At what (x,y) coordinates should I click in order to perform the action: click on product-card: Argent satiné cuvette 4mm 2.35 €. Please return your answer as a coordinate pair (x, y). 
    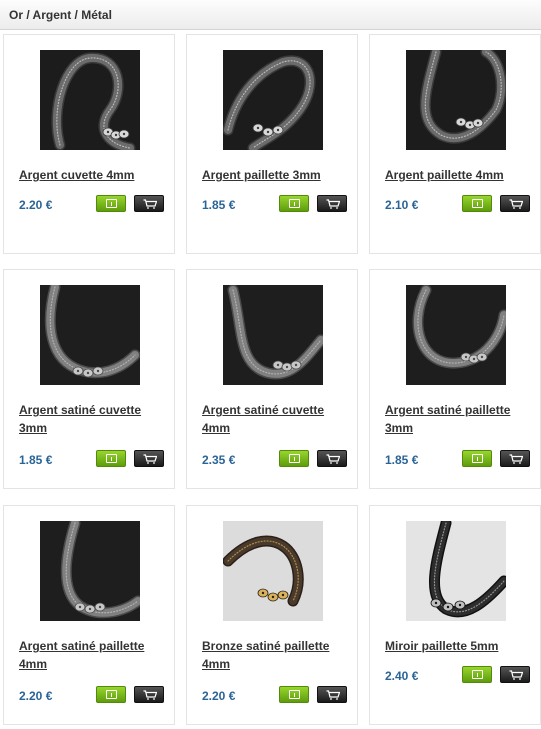
    Looking at the image, I should click on (272, 379).